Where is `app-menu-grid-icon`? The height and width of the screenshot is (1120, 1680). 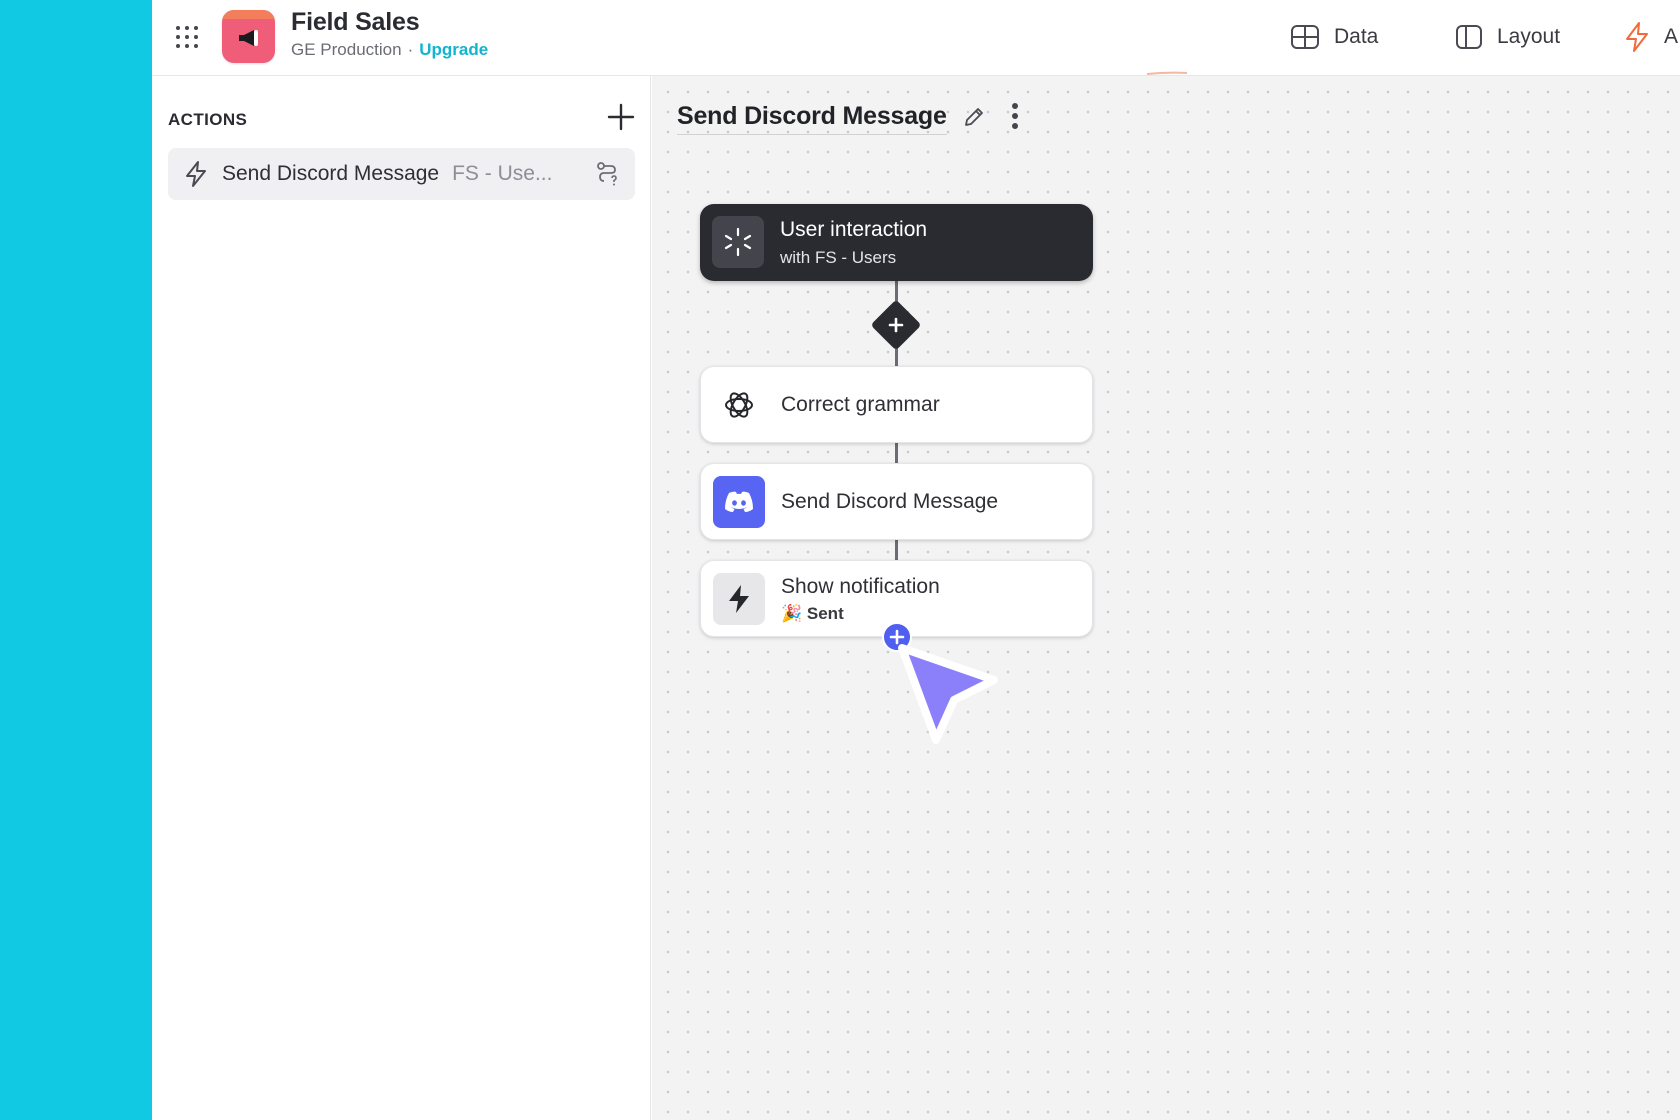
app-menu-grid-icon is located at coordinates (187, 37).